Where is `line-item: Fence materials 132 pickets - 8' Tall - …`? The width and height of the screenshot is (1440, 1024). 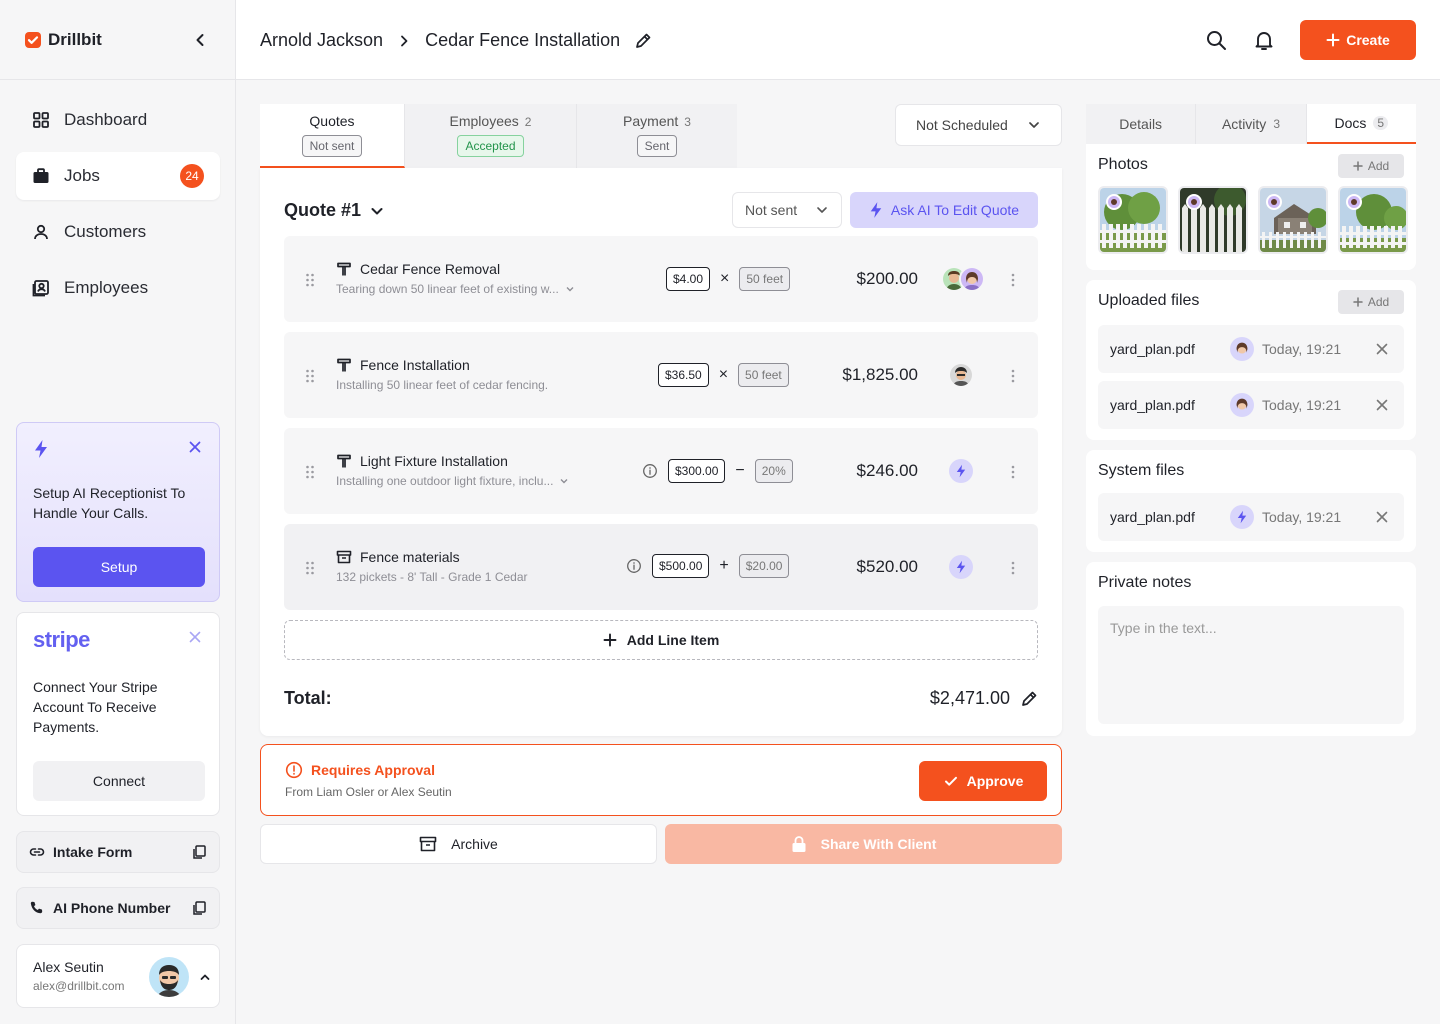
line-item: Fence materials 132 pickets - 8' Tall - … is located at coordinates (661, 567).